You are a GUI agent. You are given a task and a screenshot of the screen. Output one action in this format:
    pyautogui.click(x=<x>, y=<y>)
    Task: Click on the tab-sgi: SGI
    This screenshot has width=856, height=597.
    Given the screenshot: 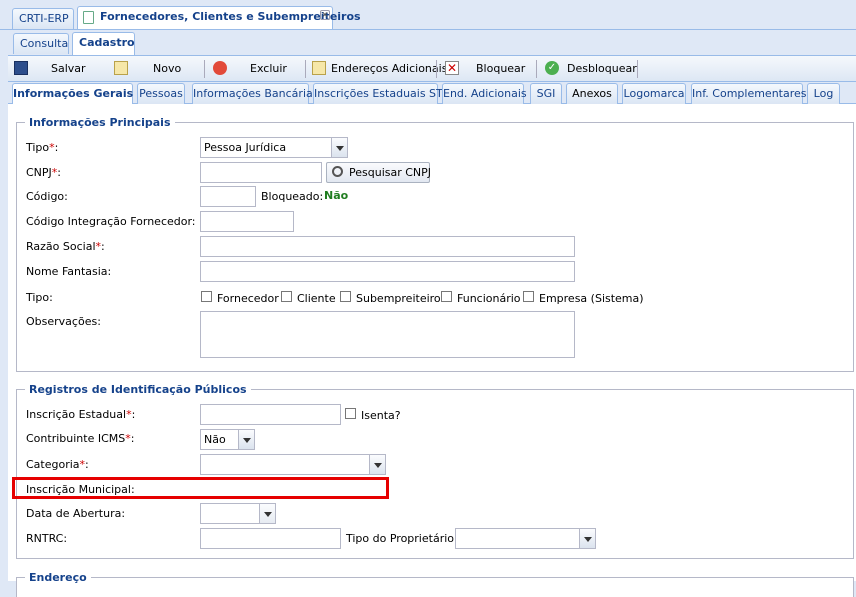 What is the action you would take?
    pyautogui.click(x=546, y=93)
    